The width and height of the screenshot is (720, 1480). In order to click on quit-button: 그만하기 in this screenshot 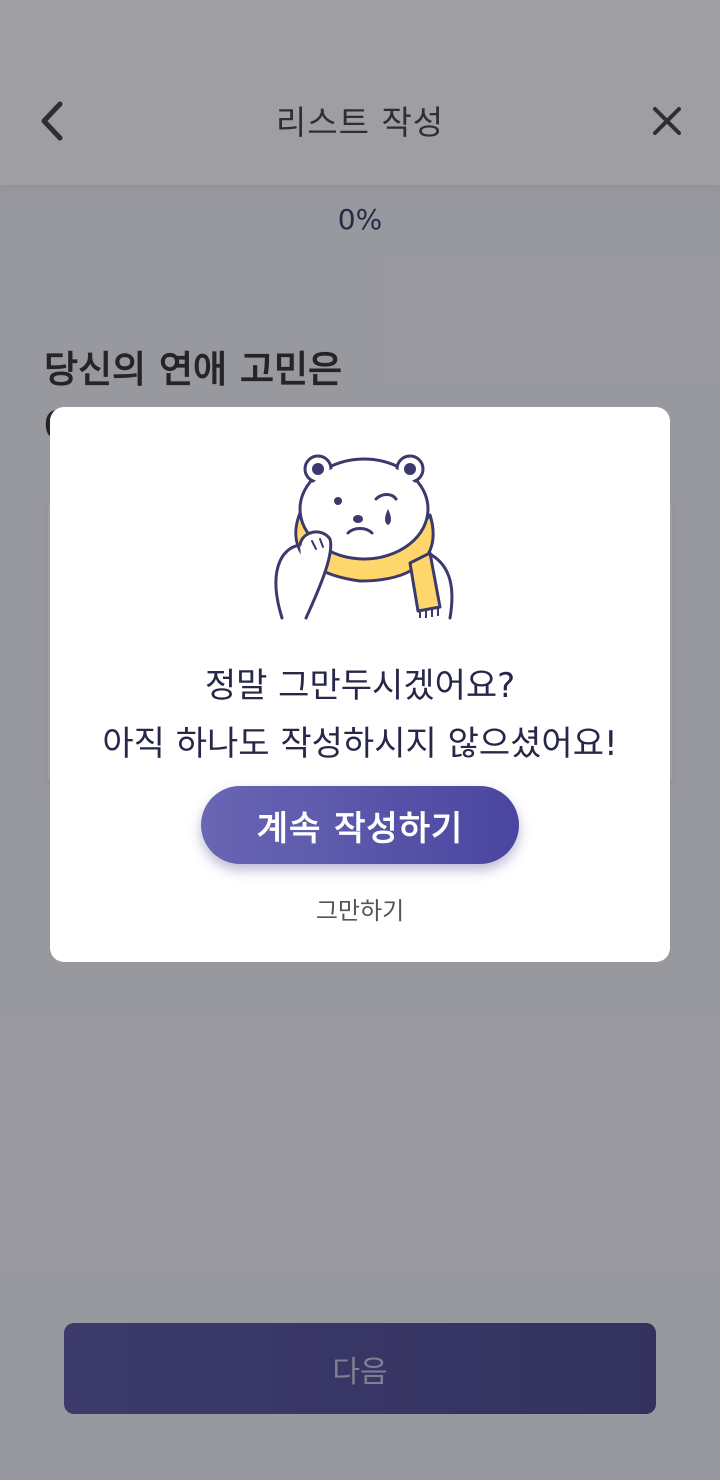, I will do `click(360, 908)`.